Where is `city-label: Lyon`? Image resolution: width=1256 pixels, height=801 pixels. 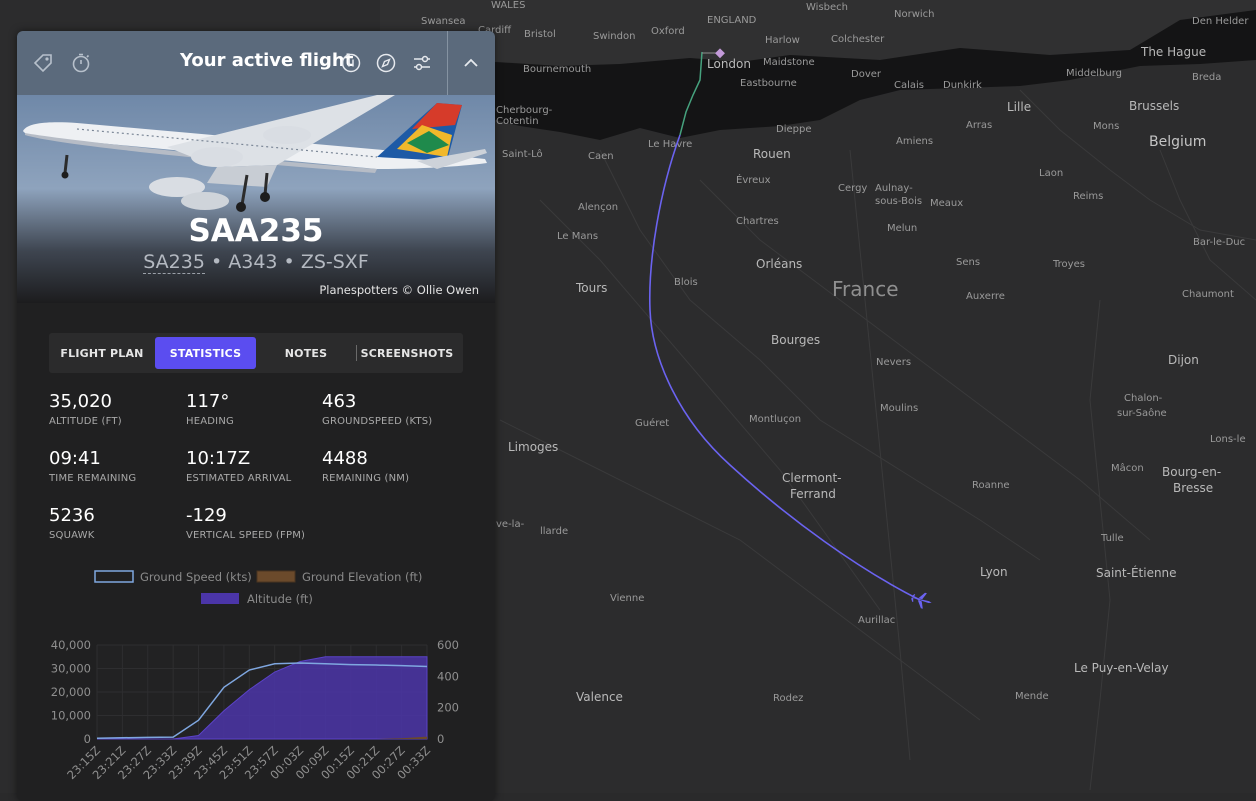 city-label: Lyon is located at coordinates (994, 572).